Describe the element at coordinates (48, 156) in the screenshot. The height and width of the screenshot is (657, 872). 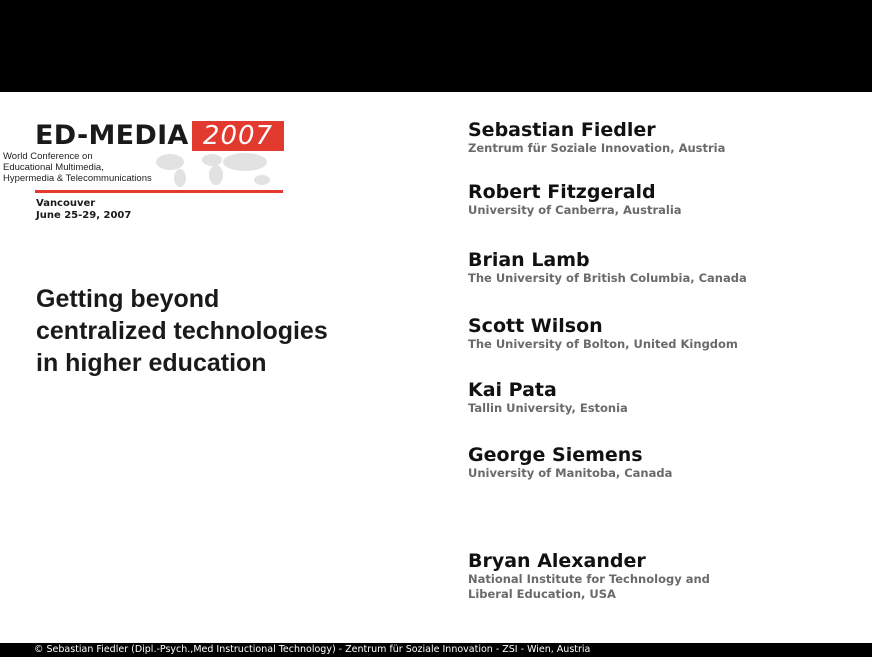
I see `logo-subtitle-line: World Conference on` at that location.